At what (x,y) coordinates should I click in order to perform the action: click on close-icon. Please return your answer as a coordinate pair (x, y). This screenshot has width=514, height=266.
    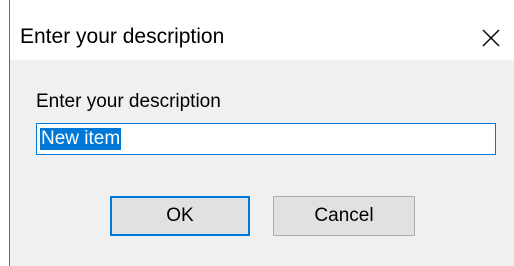
    Looking at the image, I should click on (491, 38).